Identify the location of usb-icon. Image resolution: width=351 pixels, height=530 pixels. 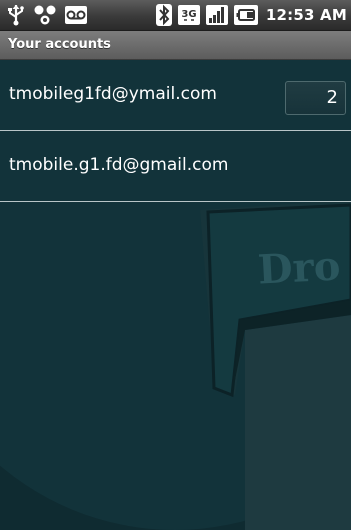
(16, 15).